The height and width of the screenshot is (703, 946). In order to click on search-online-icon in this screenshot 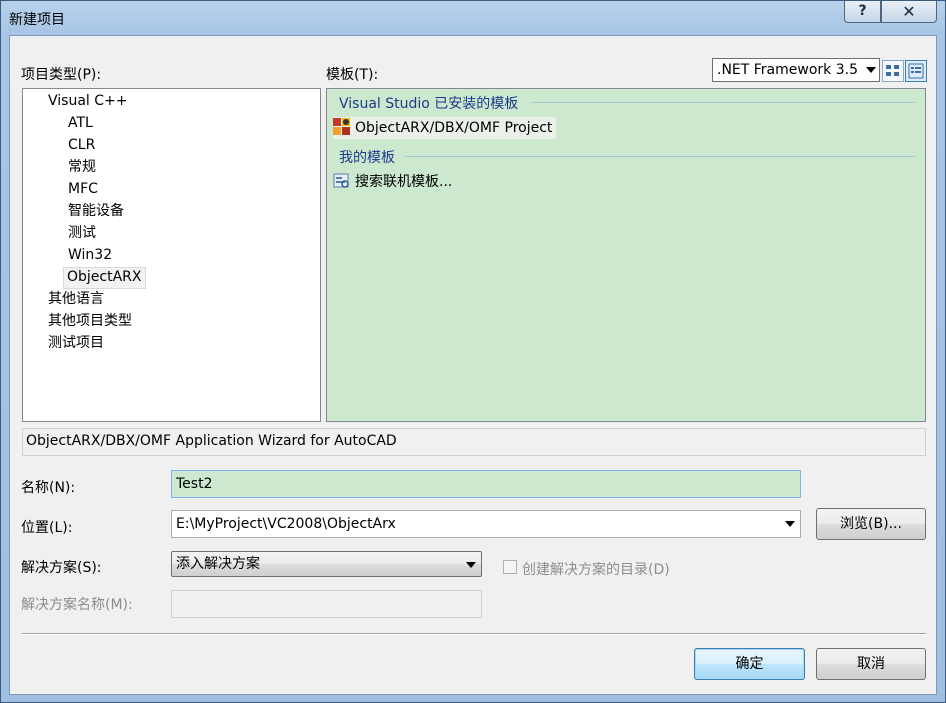, I will do `click(341, 180)`.